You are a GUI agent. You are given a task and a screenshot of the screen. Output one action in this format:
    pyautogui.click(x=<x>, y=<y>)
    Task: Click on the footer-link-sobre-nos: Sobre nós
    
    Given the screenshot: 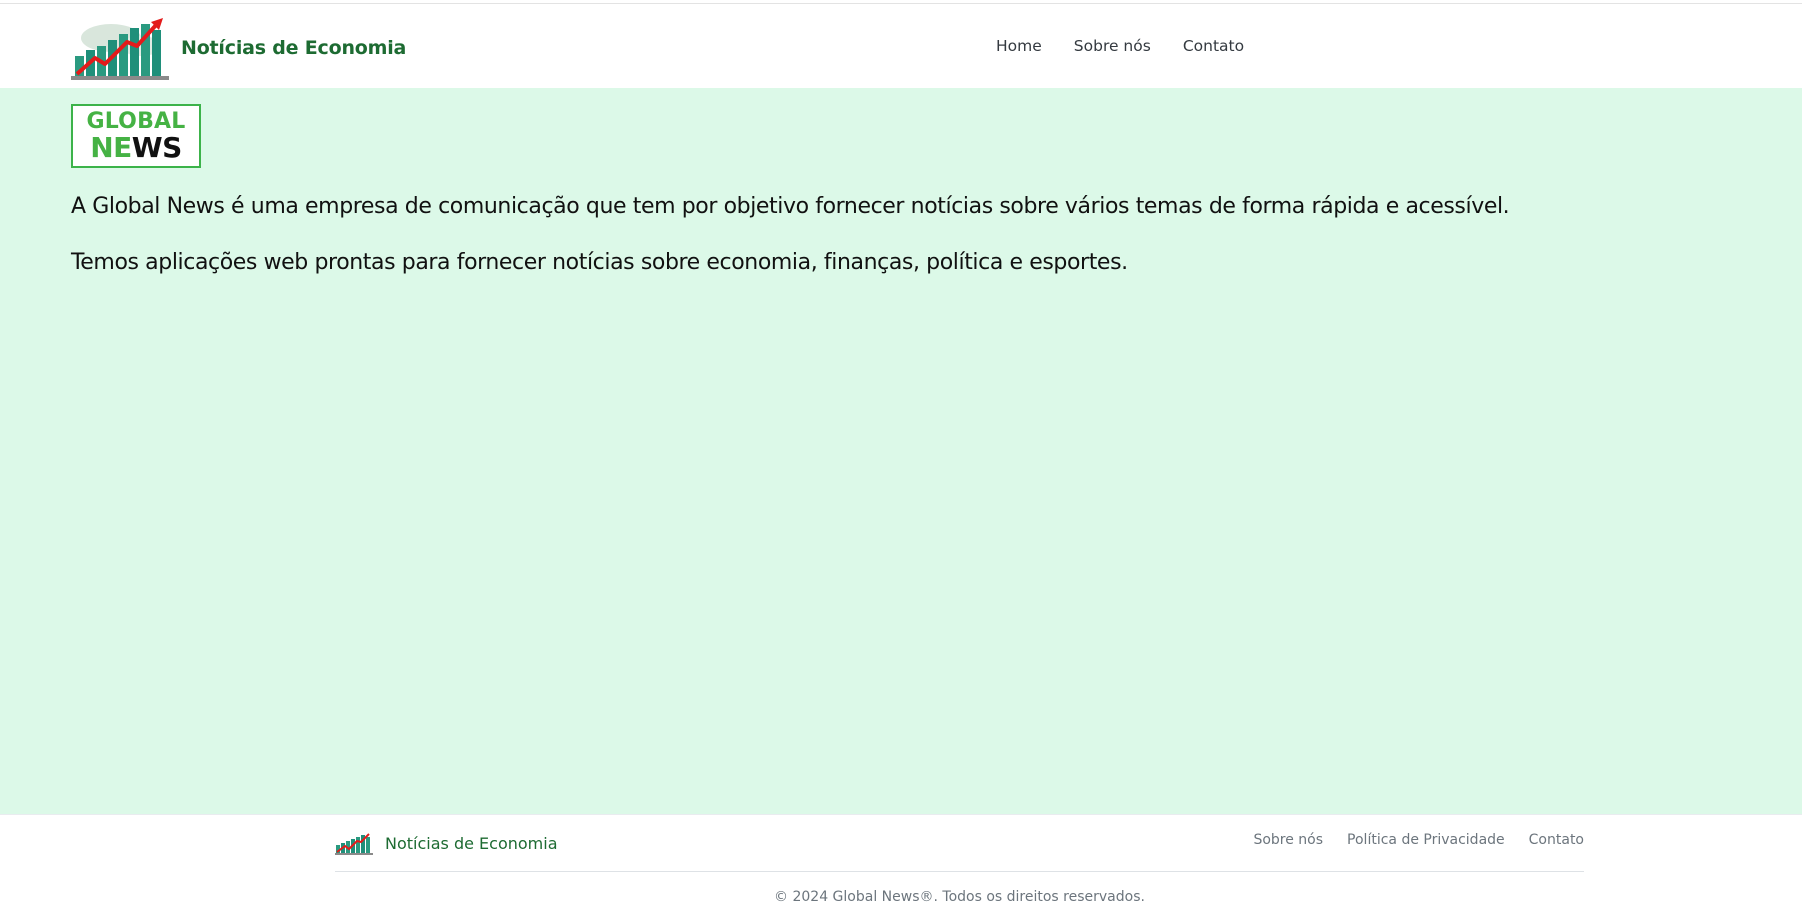 What is the action you would take?
    pyautogui.click(x=1288, y=840)
    